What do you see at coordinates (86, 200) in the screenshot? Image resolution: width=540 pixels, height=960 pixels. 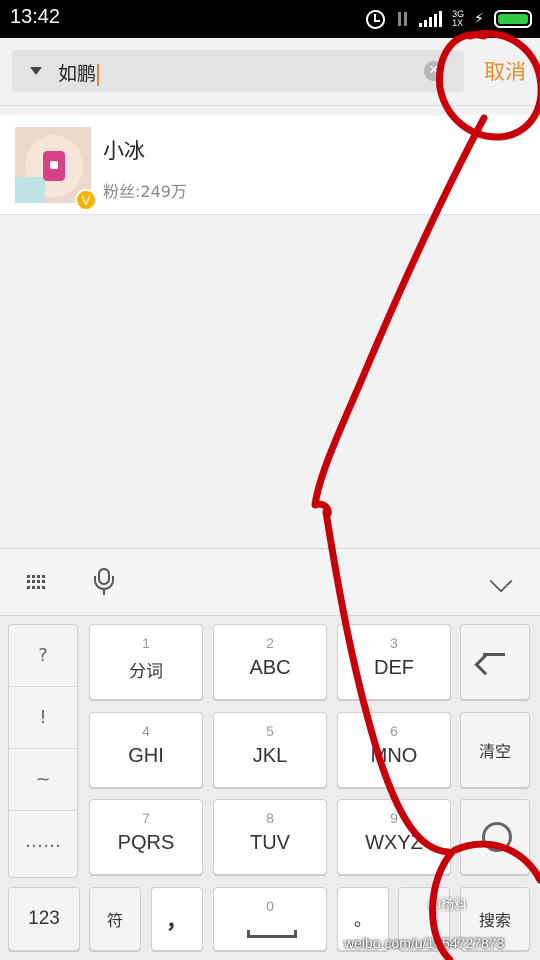 I see `verified-badge-icon: V` at bounding box center [86, 200].